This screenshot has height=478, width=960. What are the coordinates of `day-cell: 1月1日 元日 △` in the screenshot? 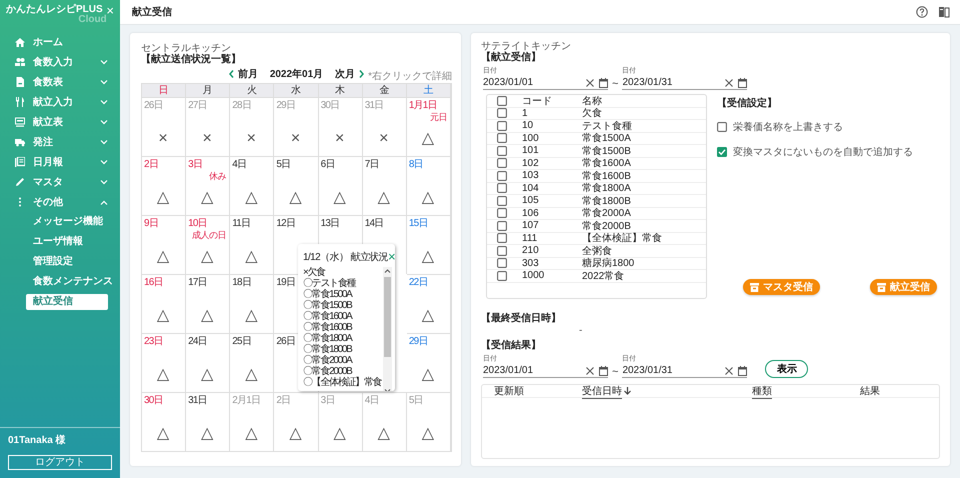 It's located at (428, 126).